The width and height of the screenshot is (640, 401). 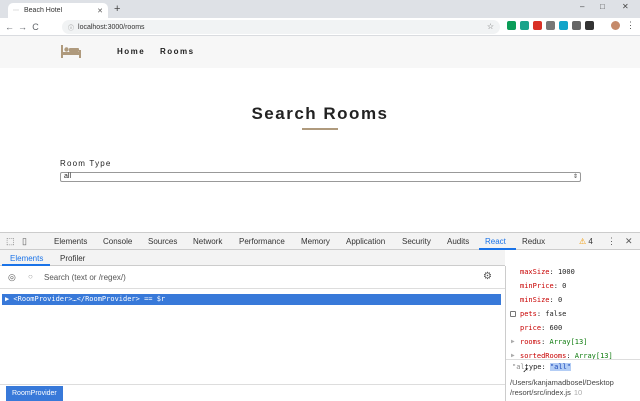 I want to click on subtab-profiler: Profiler, so click(x=72, y=258).